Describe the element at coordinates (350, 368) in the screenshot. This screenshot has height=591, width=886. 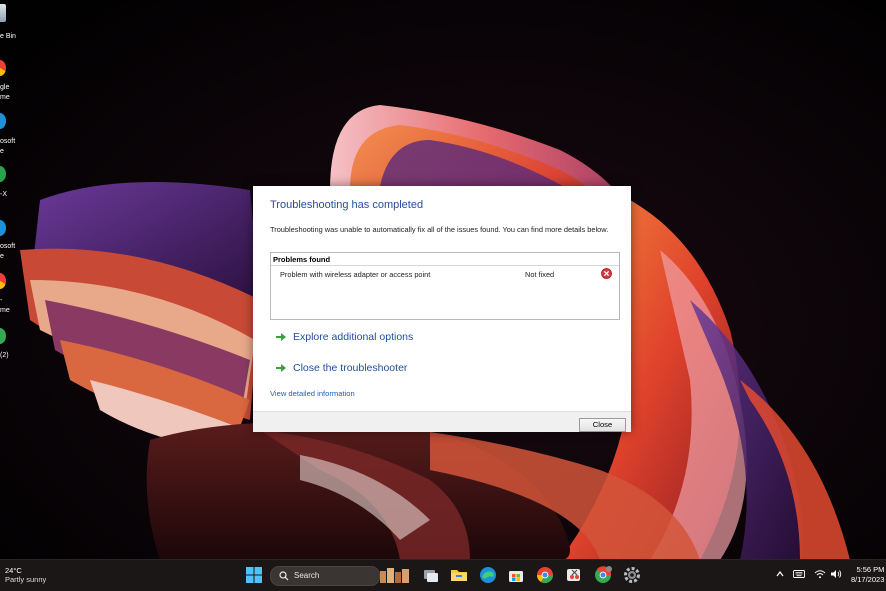
I see `option-label: Close the troubleshooter` at that location.